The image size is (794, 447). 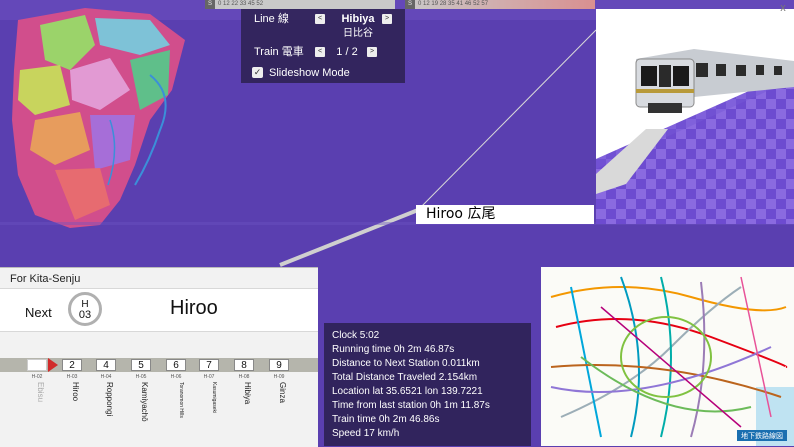 I want to click on train-row: Train 電車 < 1 / 2 >, so click(x=323, y=52).